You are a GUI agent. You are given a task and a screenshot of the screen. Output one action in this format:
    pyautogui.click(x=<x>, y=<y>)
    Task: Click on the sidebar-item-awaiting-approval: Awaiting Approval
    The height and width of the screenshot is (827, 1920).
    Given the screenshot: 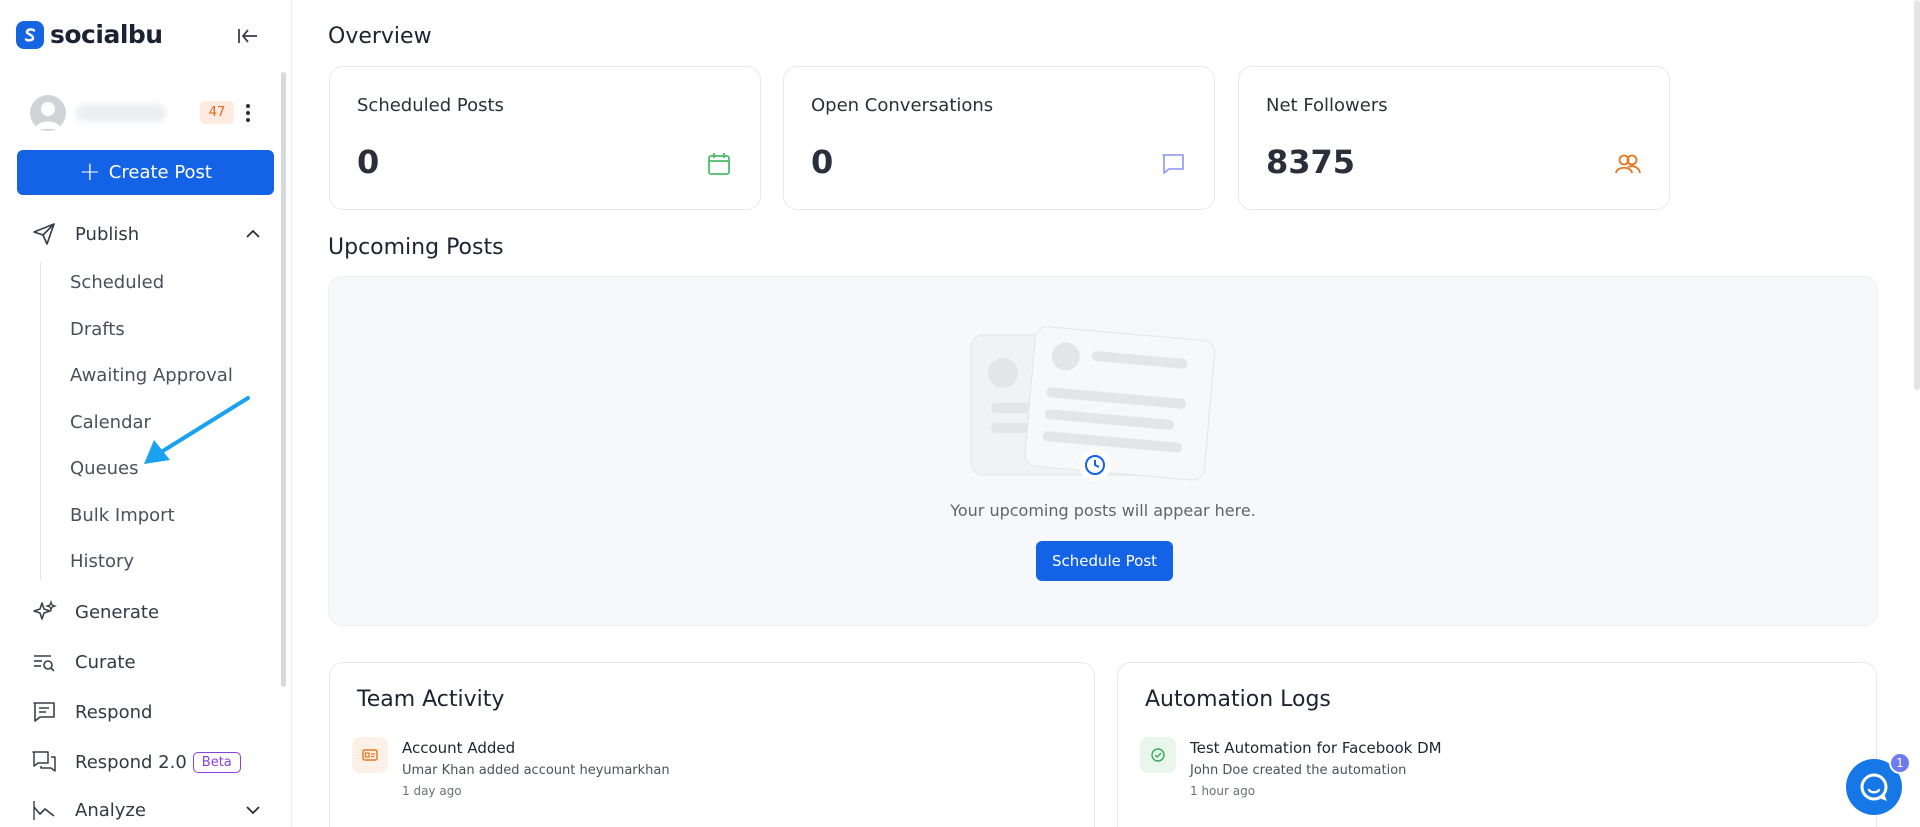 What is the action you would take?
    pyautogui.click(x=151, y=375)
    